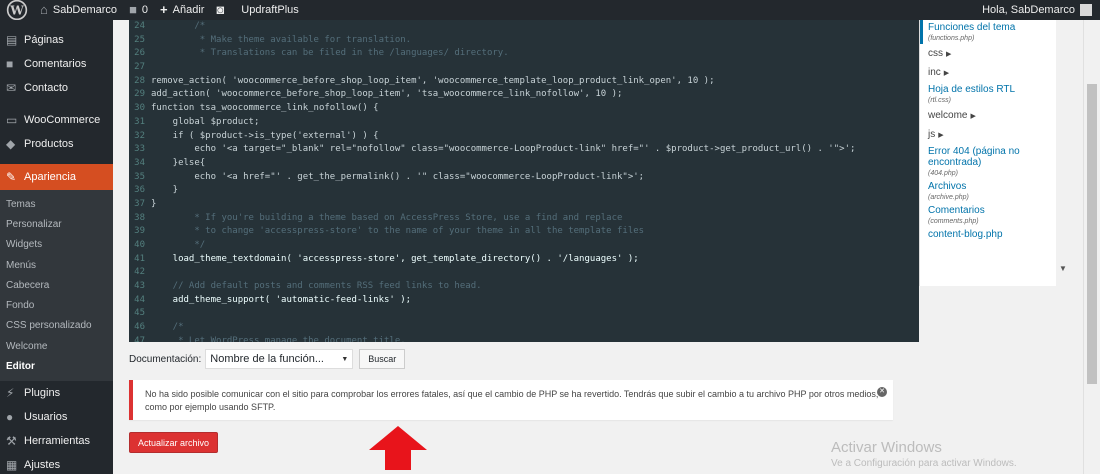 The height and width of the screenshot is (474, 1100). I want to click on line-text: /*, so click(167, 327).